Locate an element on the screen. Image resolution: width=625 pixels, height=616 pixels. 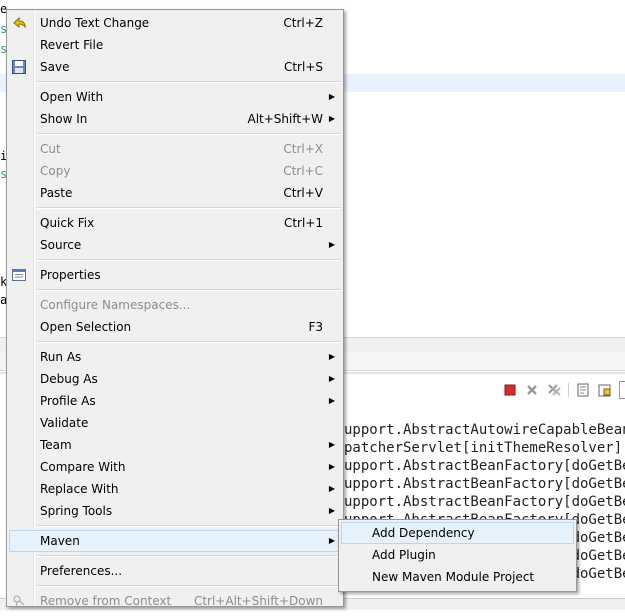
console-line: upport.AbstractAutowireCapableBeanFa is located at coordinates (484, 430).